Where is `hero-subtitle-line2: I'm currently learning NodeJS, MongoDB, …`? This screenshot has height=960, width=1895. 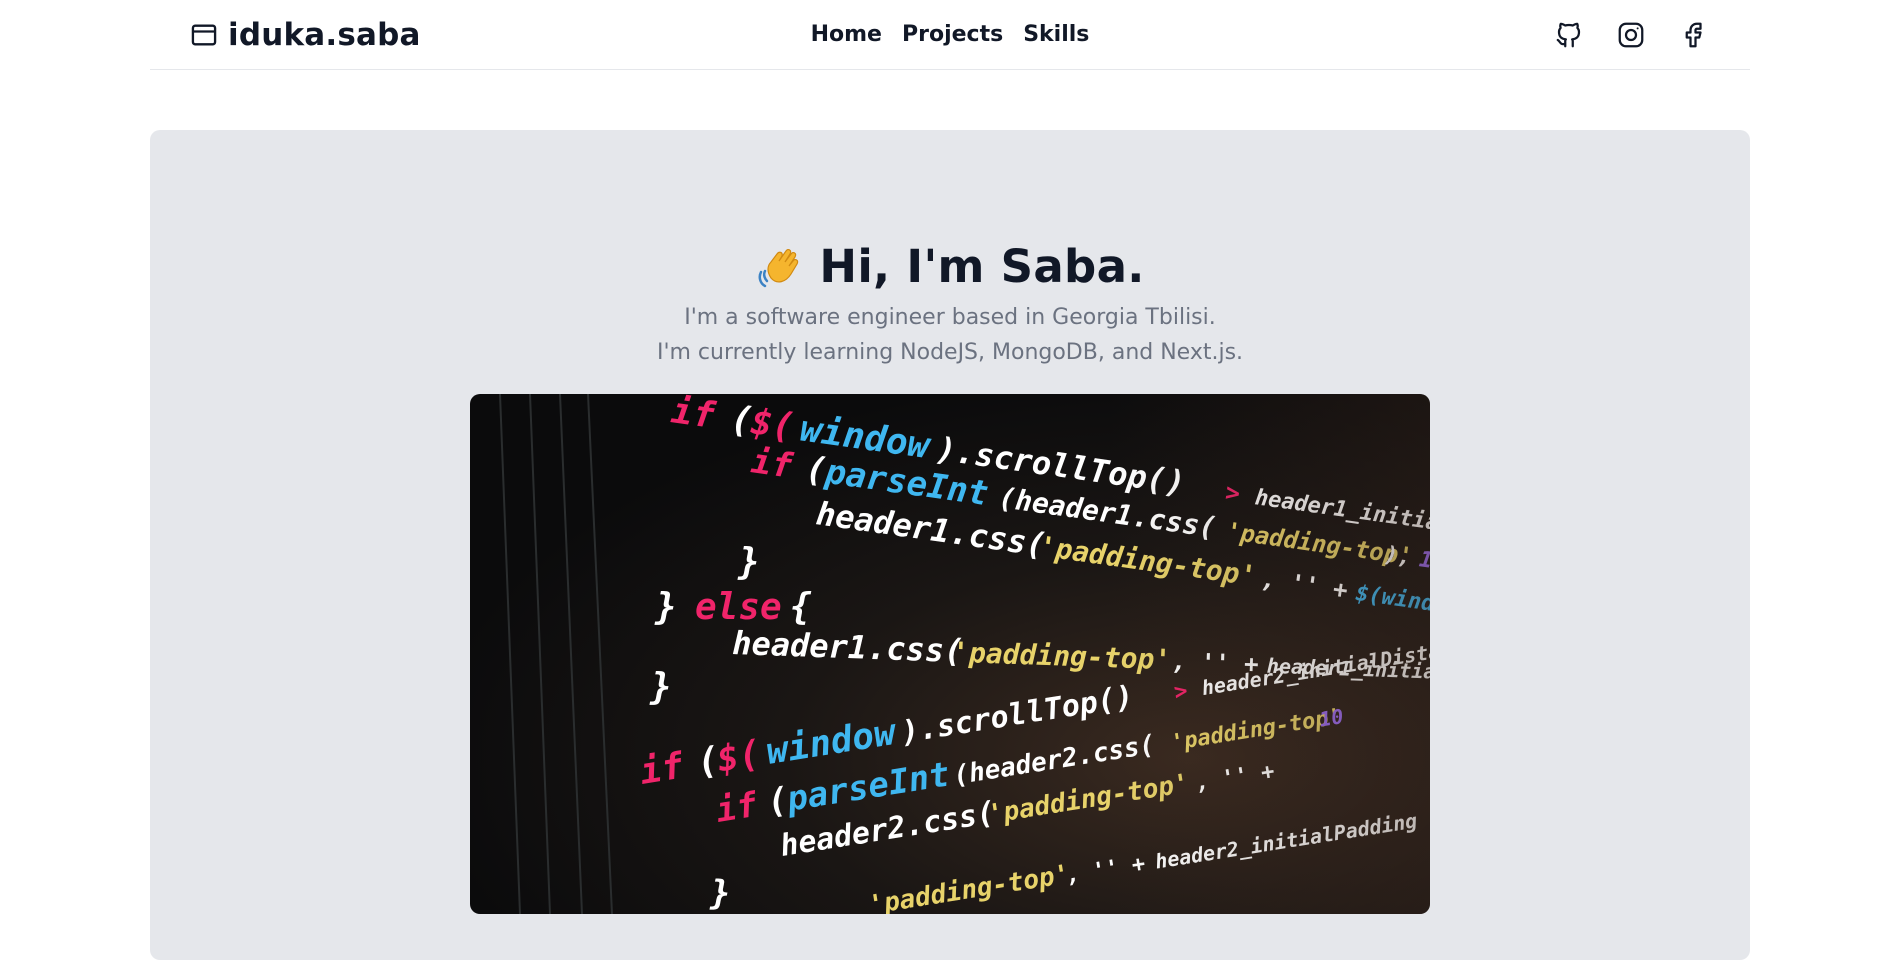
hero-subtitle-line2: I'm currently learning NodeJS, MongoDB, … is located at coordinates (950, 352).